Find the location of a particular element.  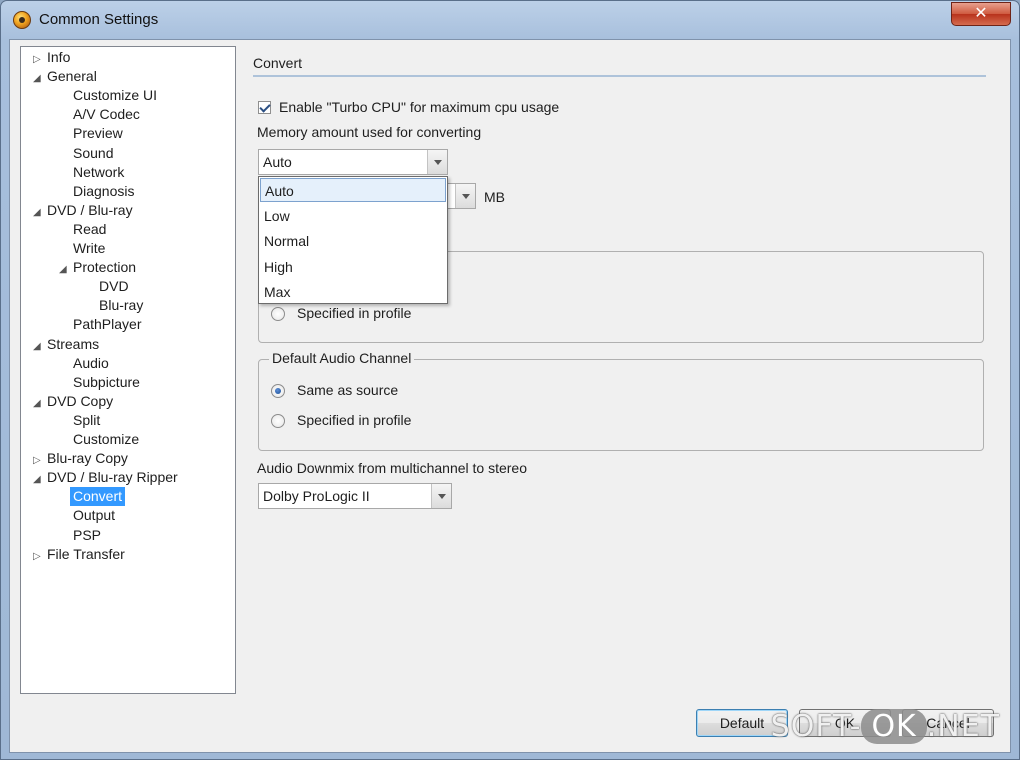

memory-option-high: High is located at coordinates (353, 267).